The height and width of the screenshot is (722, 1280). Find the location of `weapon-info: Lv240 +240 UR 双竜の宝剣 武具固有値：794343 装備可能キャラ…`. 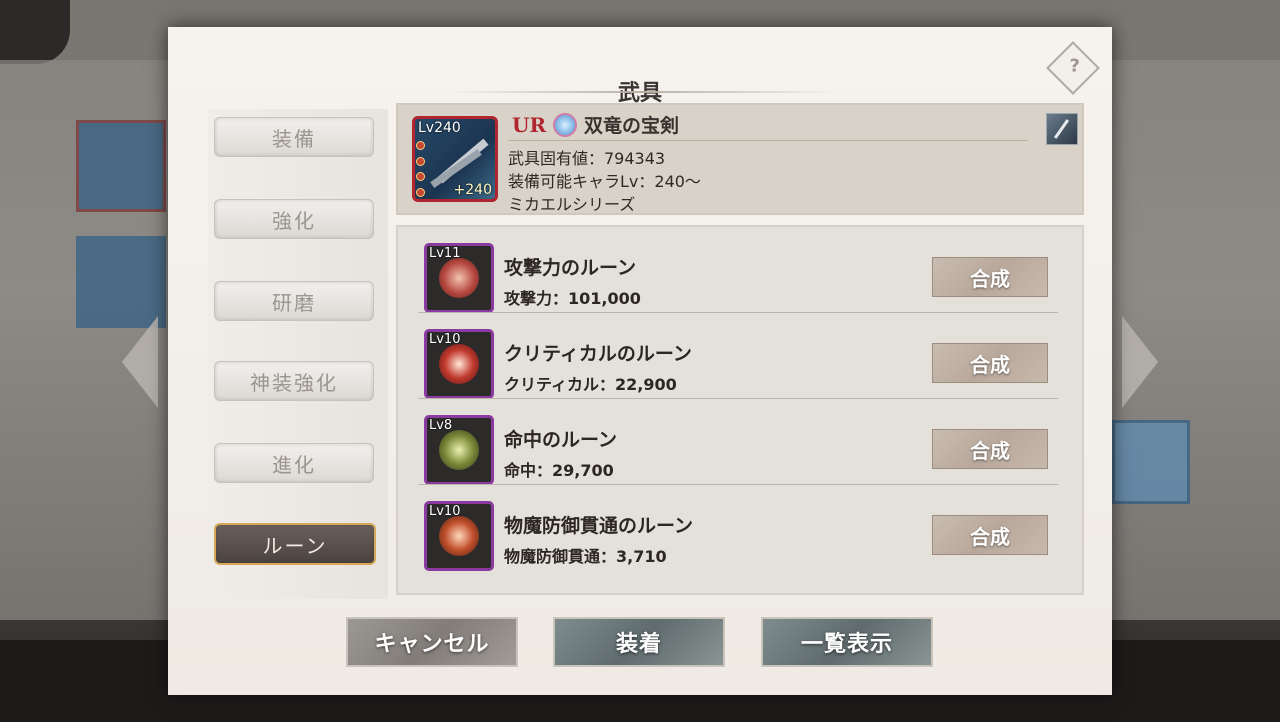

weapon-info: Lv240 +240 UR 双竜の宝剣 武具固有値：794343 装備可能キャラ… is located at coordinates (740, 159).